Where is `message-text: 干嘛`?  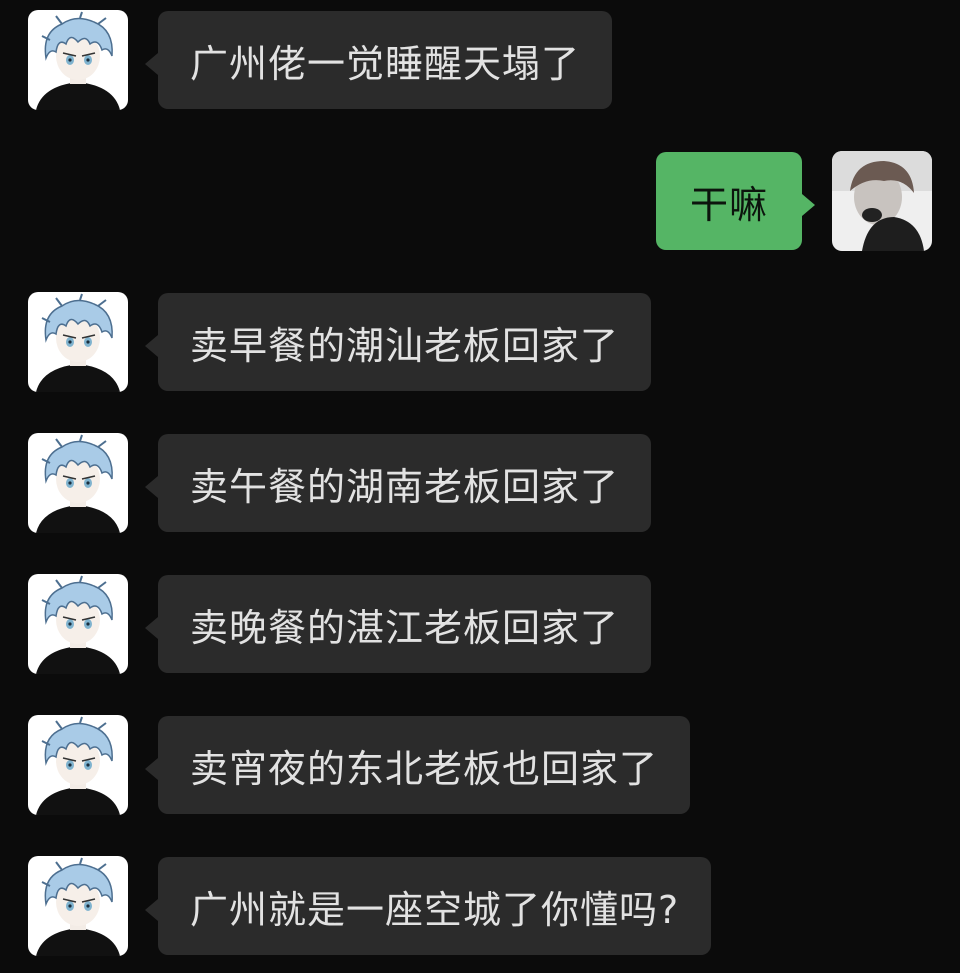 message-text: 干嘛 is located at coordinates (728, 204).